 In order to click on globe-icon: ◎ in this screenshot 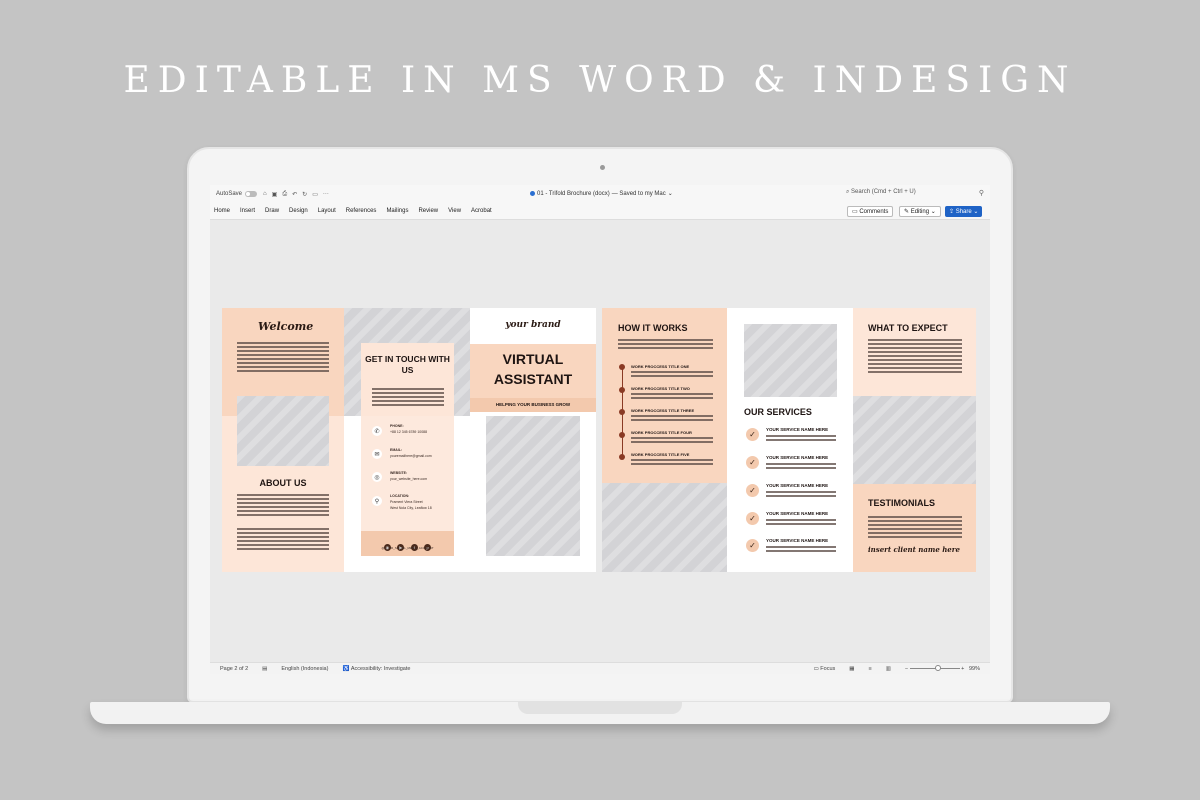, I will do `click(377, 477)`.